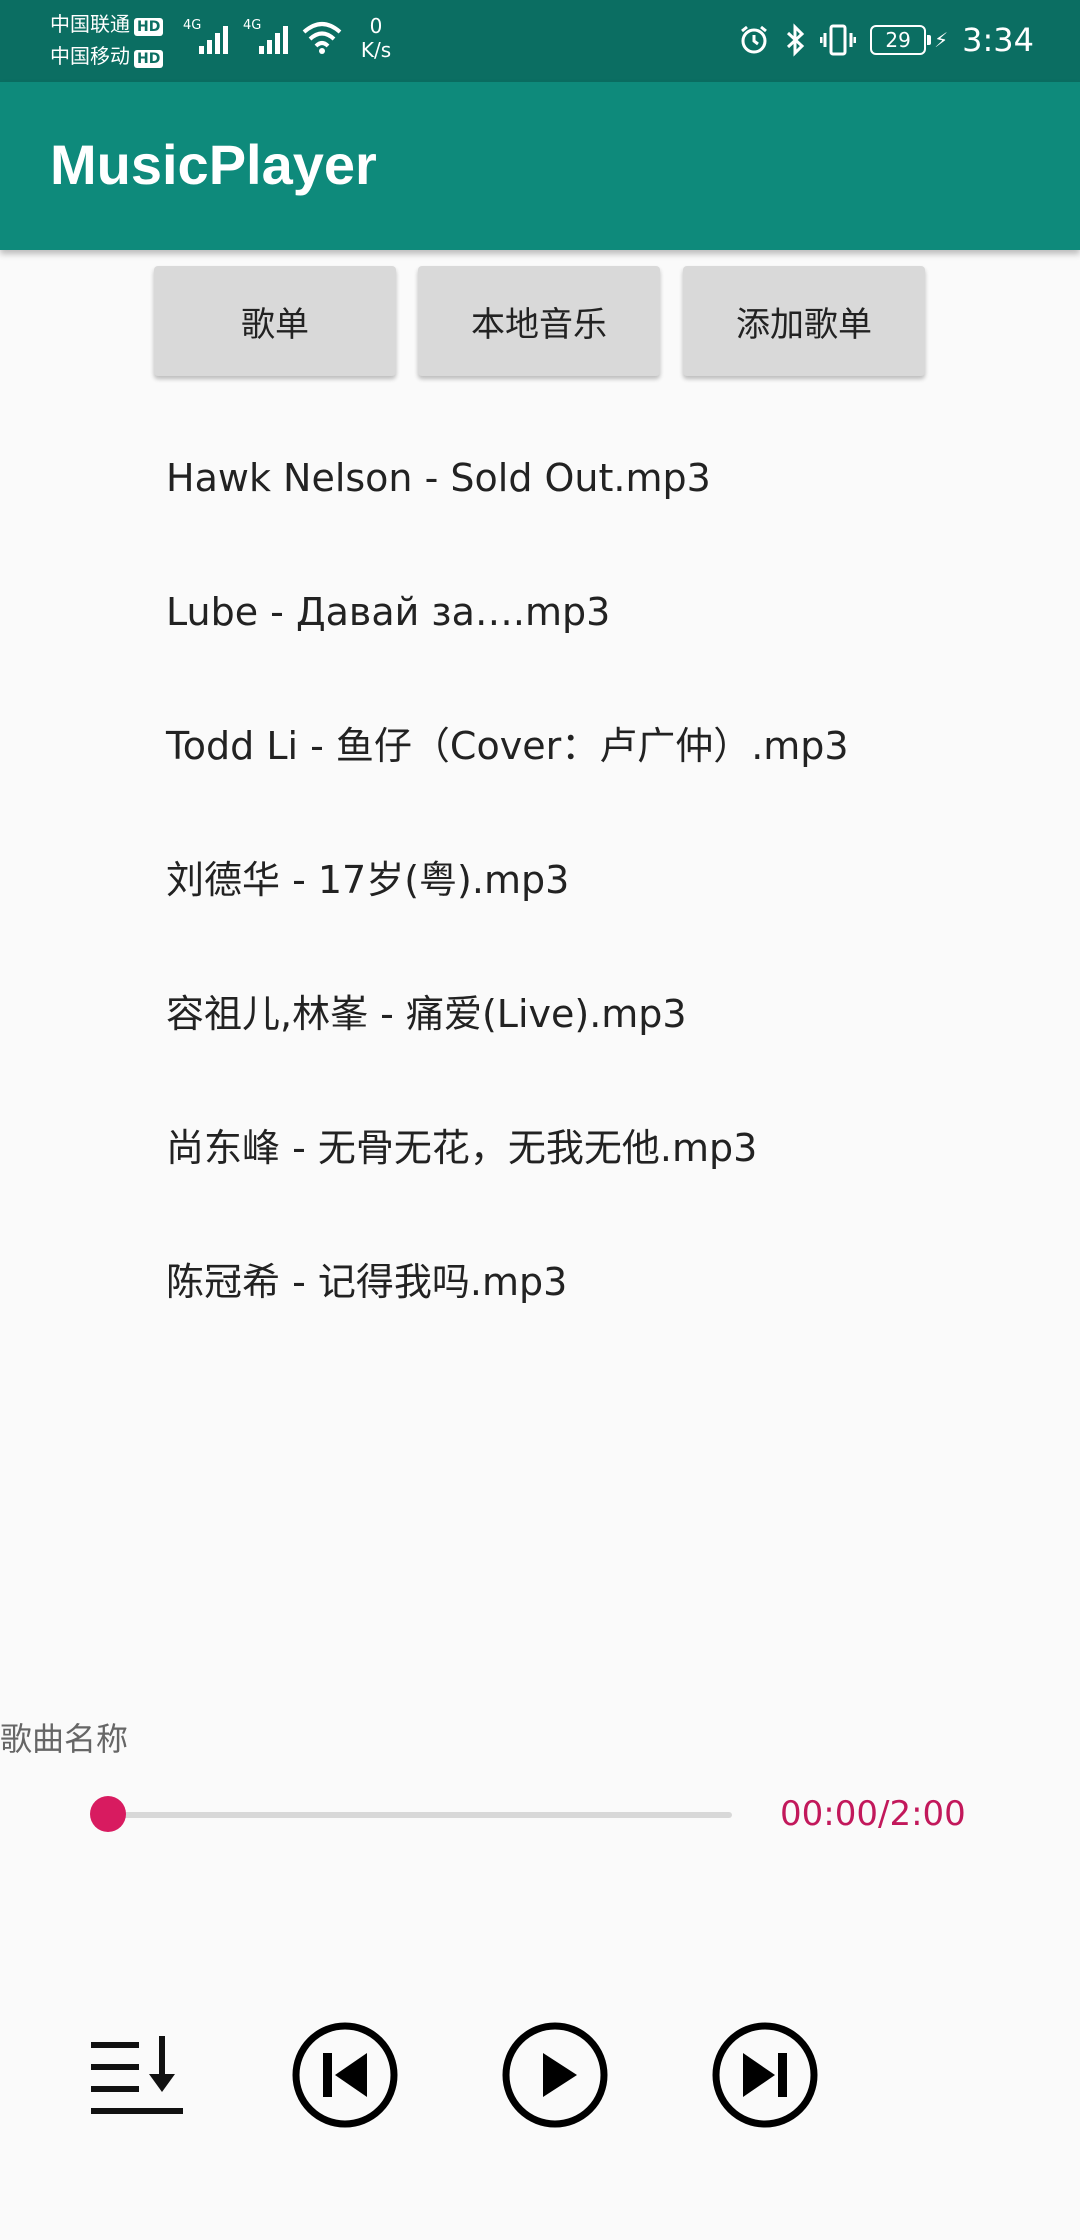  I want to click on tab-local-music-button: 本地音乐, so click(539, 321).